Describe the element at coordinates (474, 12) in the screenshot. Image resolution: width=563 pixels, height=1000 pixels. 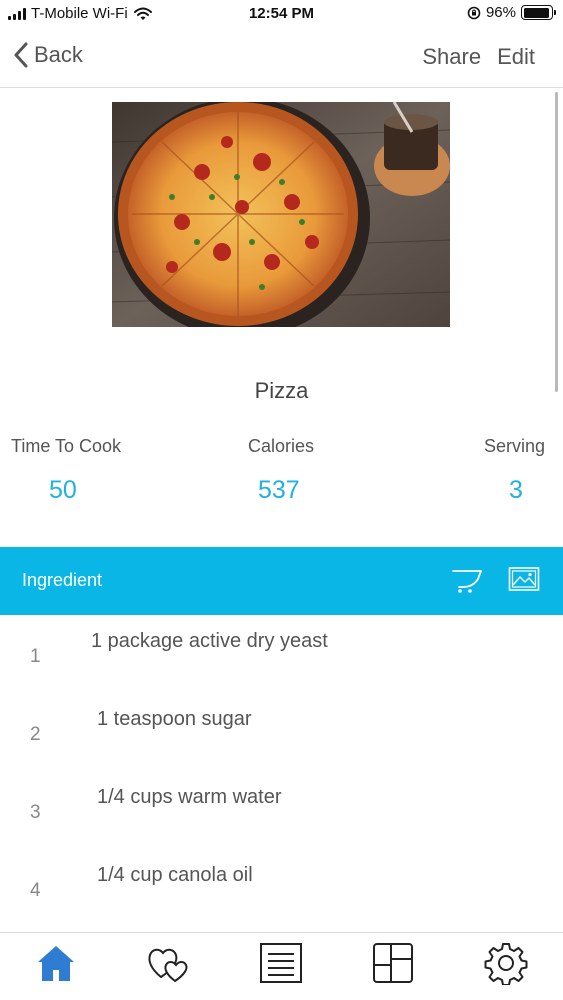
I see `orientation-lock-icon` at that location.